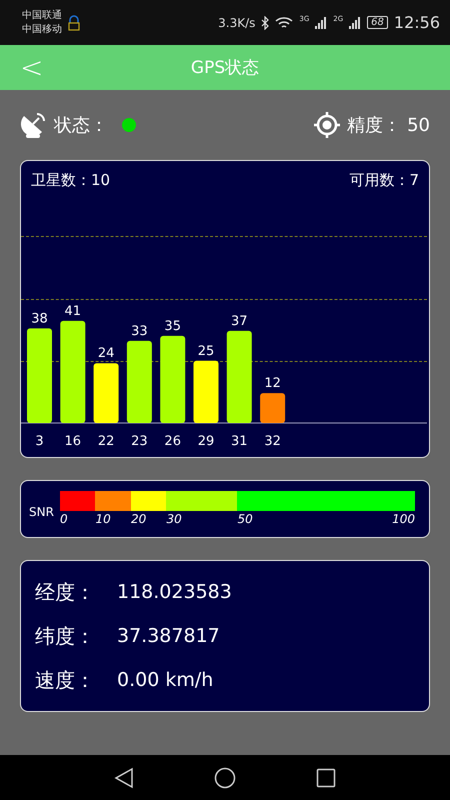 The image size is (450, 800). Describe the element at coordinates (265, 23) in the screenshot. I see `bluetooth-icon` at that location.